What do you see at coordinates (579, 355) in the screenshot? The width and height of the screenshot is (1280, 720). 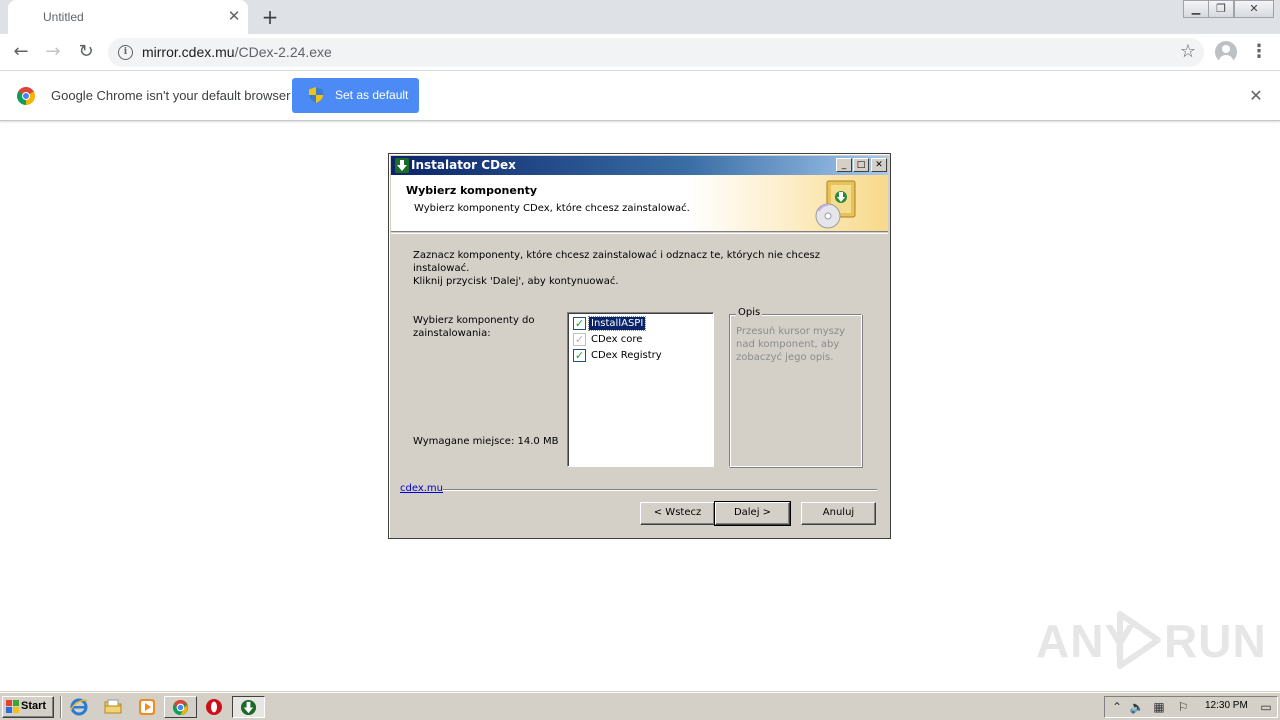 I see `checkbox-cdex-registry: ✓` at bounding box center [579, 355].